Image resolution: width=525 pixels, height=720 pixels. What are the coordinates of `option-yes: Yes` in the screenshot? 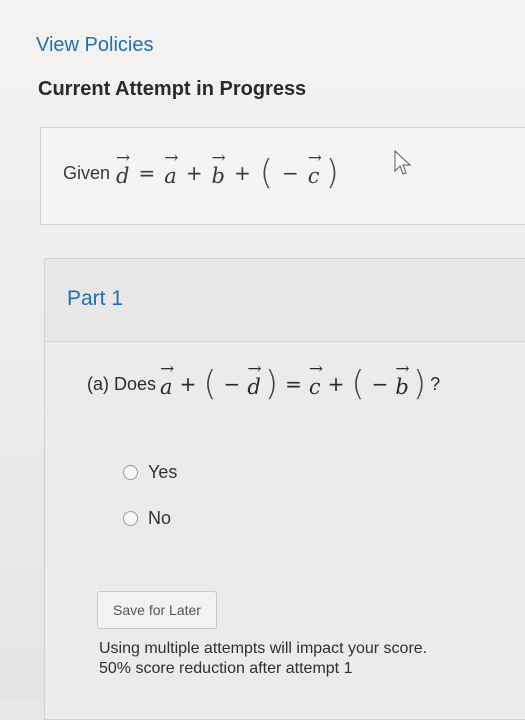 It's located at (150, 472).